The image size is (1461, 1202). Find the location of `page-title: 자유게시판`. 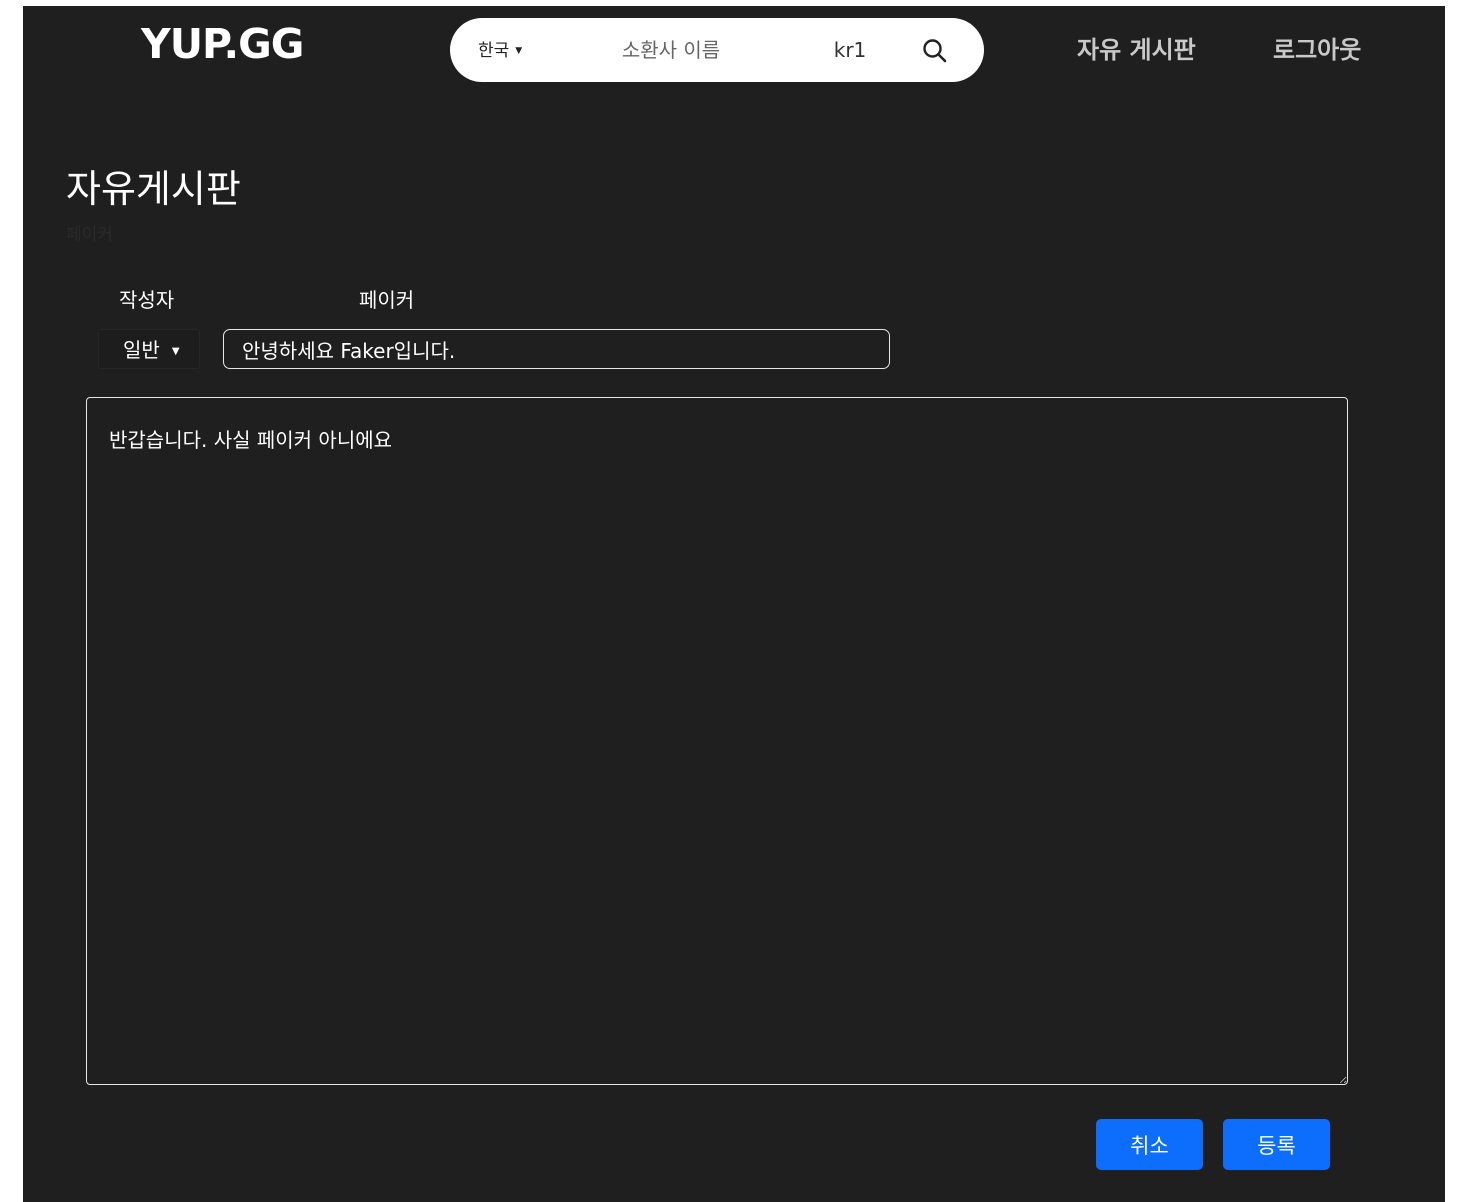

page-title: 자유게시판 is located at coordinates (153, 189).